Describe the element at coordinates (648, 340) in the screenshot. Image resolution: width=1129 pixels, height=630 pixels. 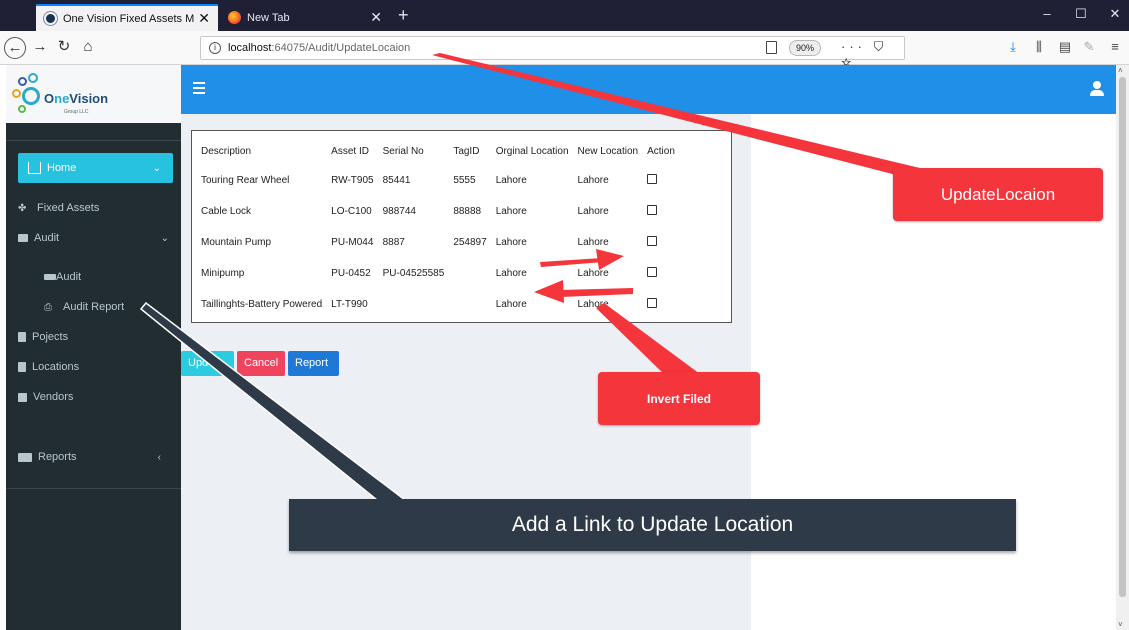
I see `callout-pointer-invert` at that location.